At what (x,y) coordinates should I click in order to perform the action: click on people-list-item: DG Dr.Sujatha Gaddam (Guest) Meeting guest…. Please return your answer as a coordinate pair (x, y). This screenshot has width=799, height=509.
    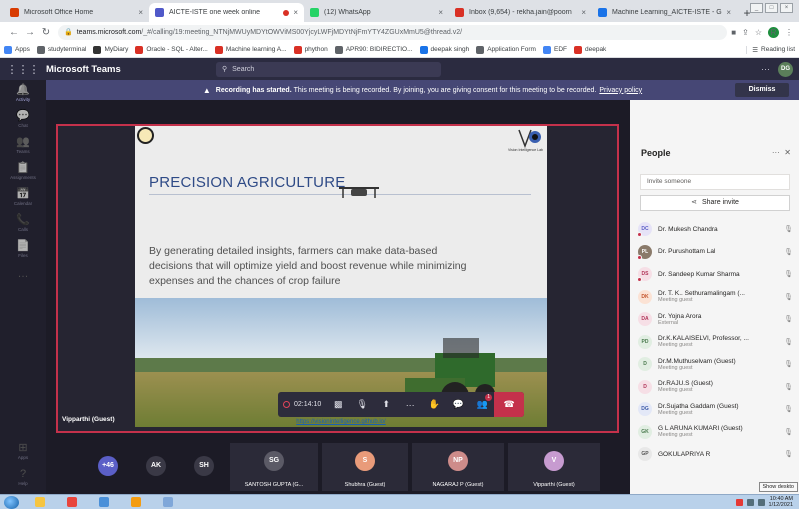
    Looking at the image, I should click on (715, 409).